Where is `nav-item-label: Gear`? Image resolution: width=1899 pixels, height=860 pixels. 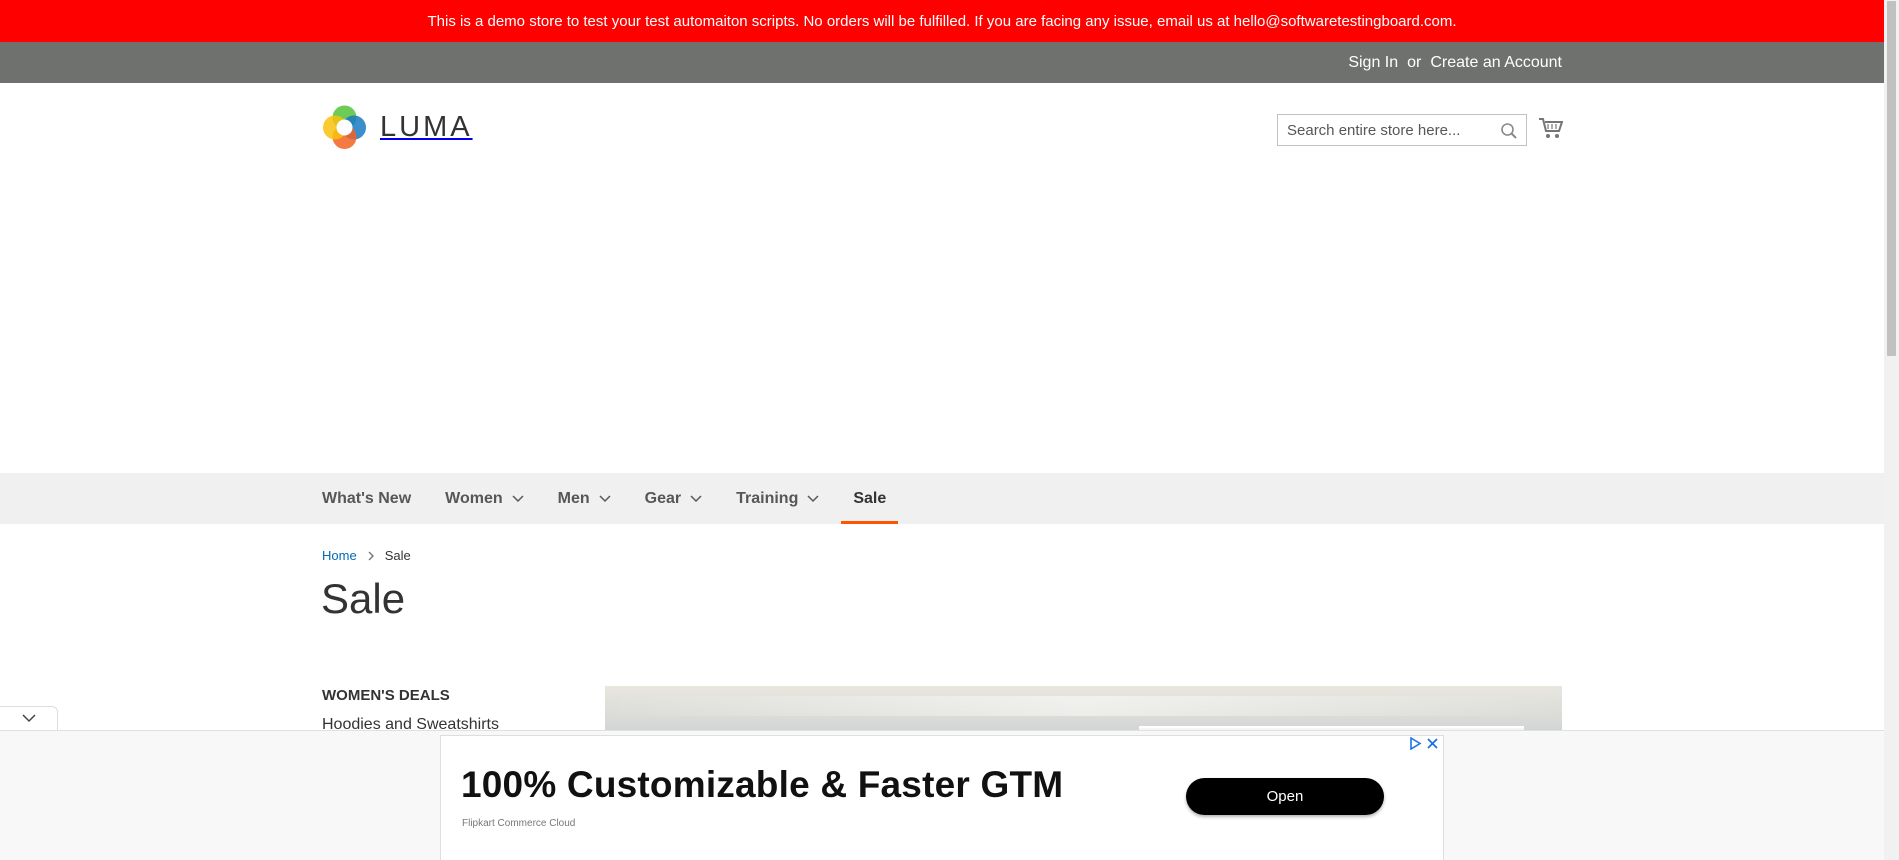
nav-item-label: Gear is located at coordinates (663, 498).